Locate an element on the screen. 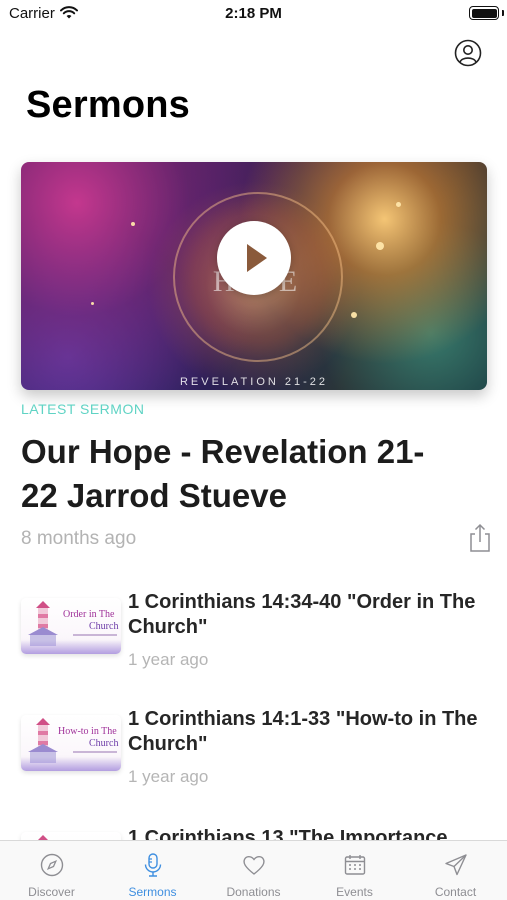 The height and width of the screenshot is (900, 507). profile-button is located at coordinates (468, 53).